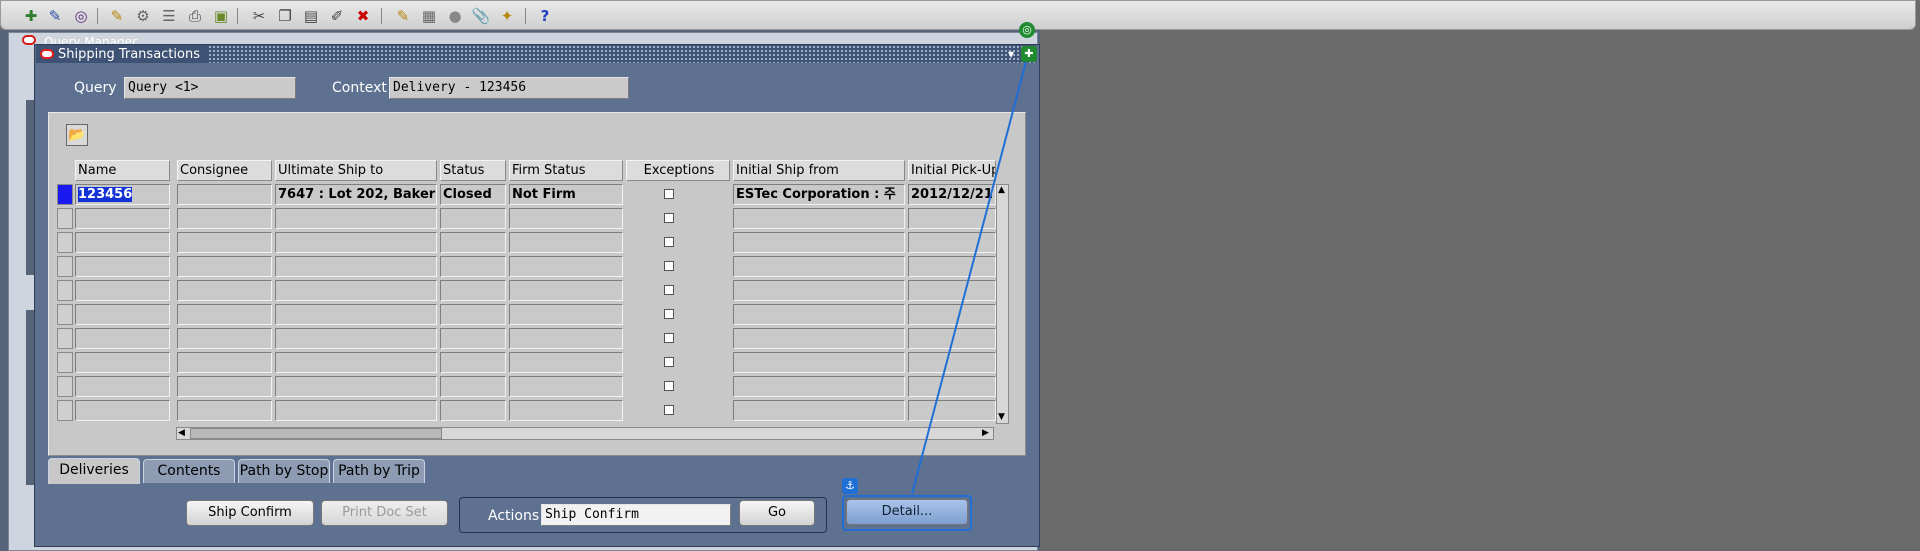  I want to click on connector-overlay, so click(970, 274).